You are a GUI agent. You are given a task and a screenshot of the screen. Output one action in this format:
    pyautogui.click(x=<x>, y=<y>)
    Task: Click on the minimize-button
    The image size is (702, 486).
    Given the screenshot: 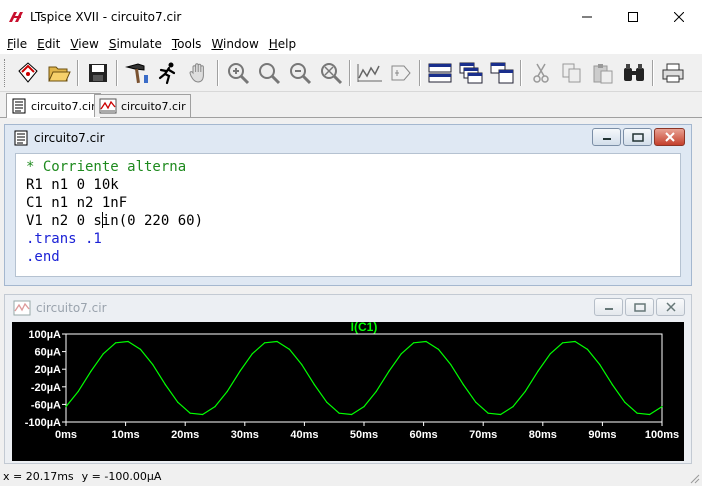 What is the action you would take?
    pyautogui.click(x=587, y=16)
    